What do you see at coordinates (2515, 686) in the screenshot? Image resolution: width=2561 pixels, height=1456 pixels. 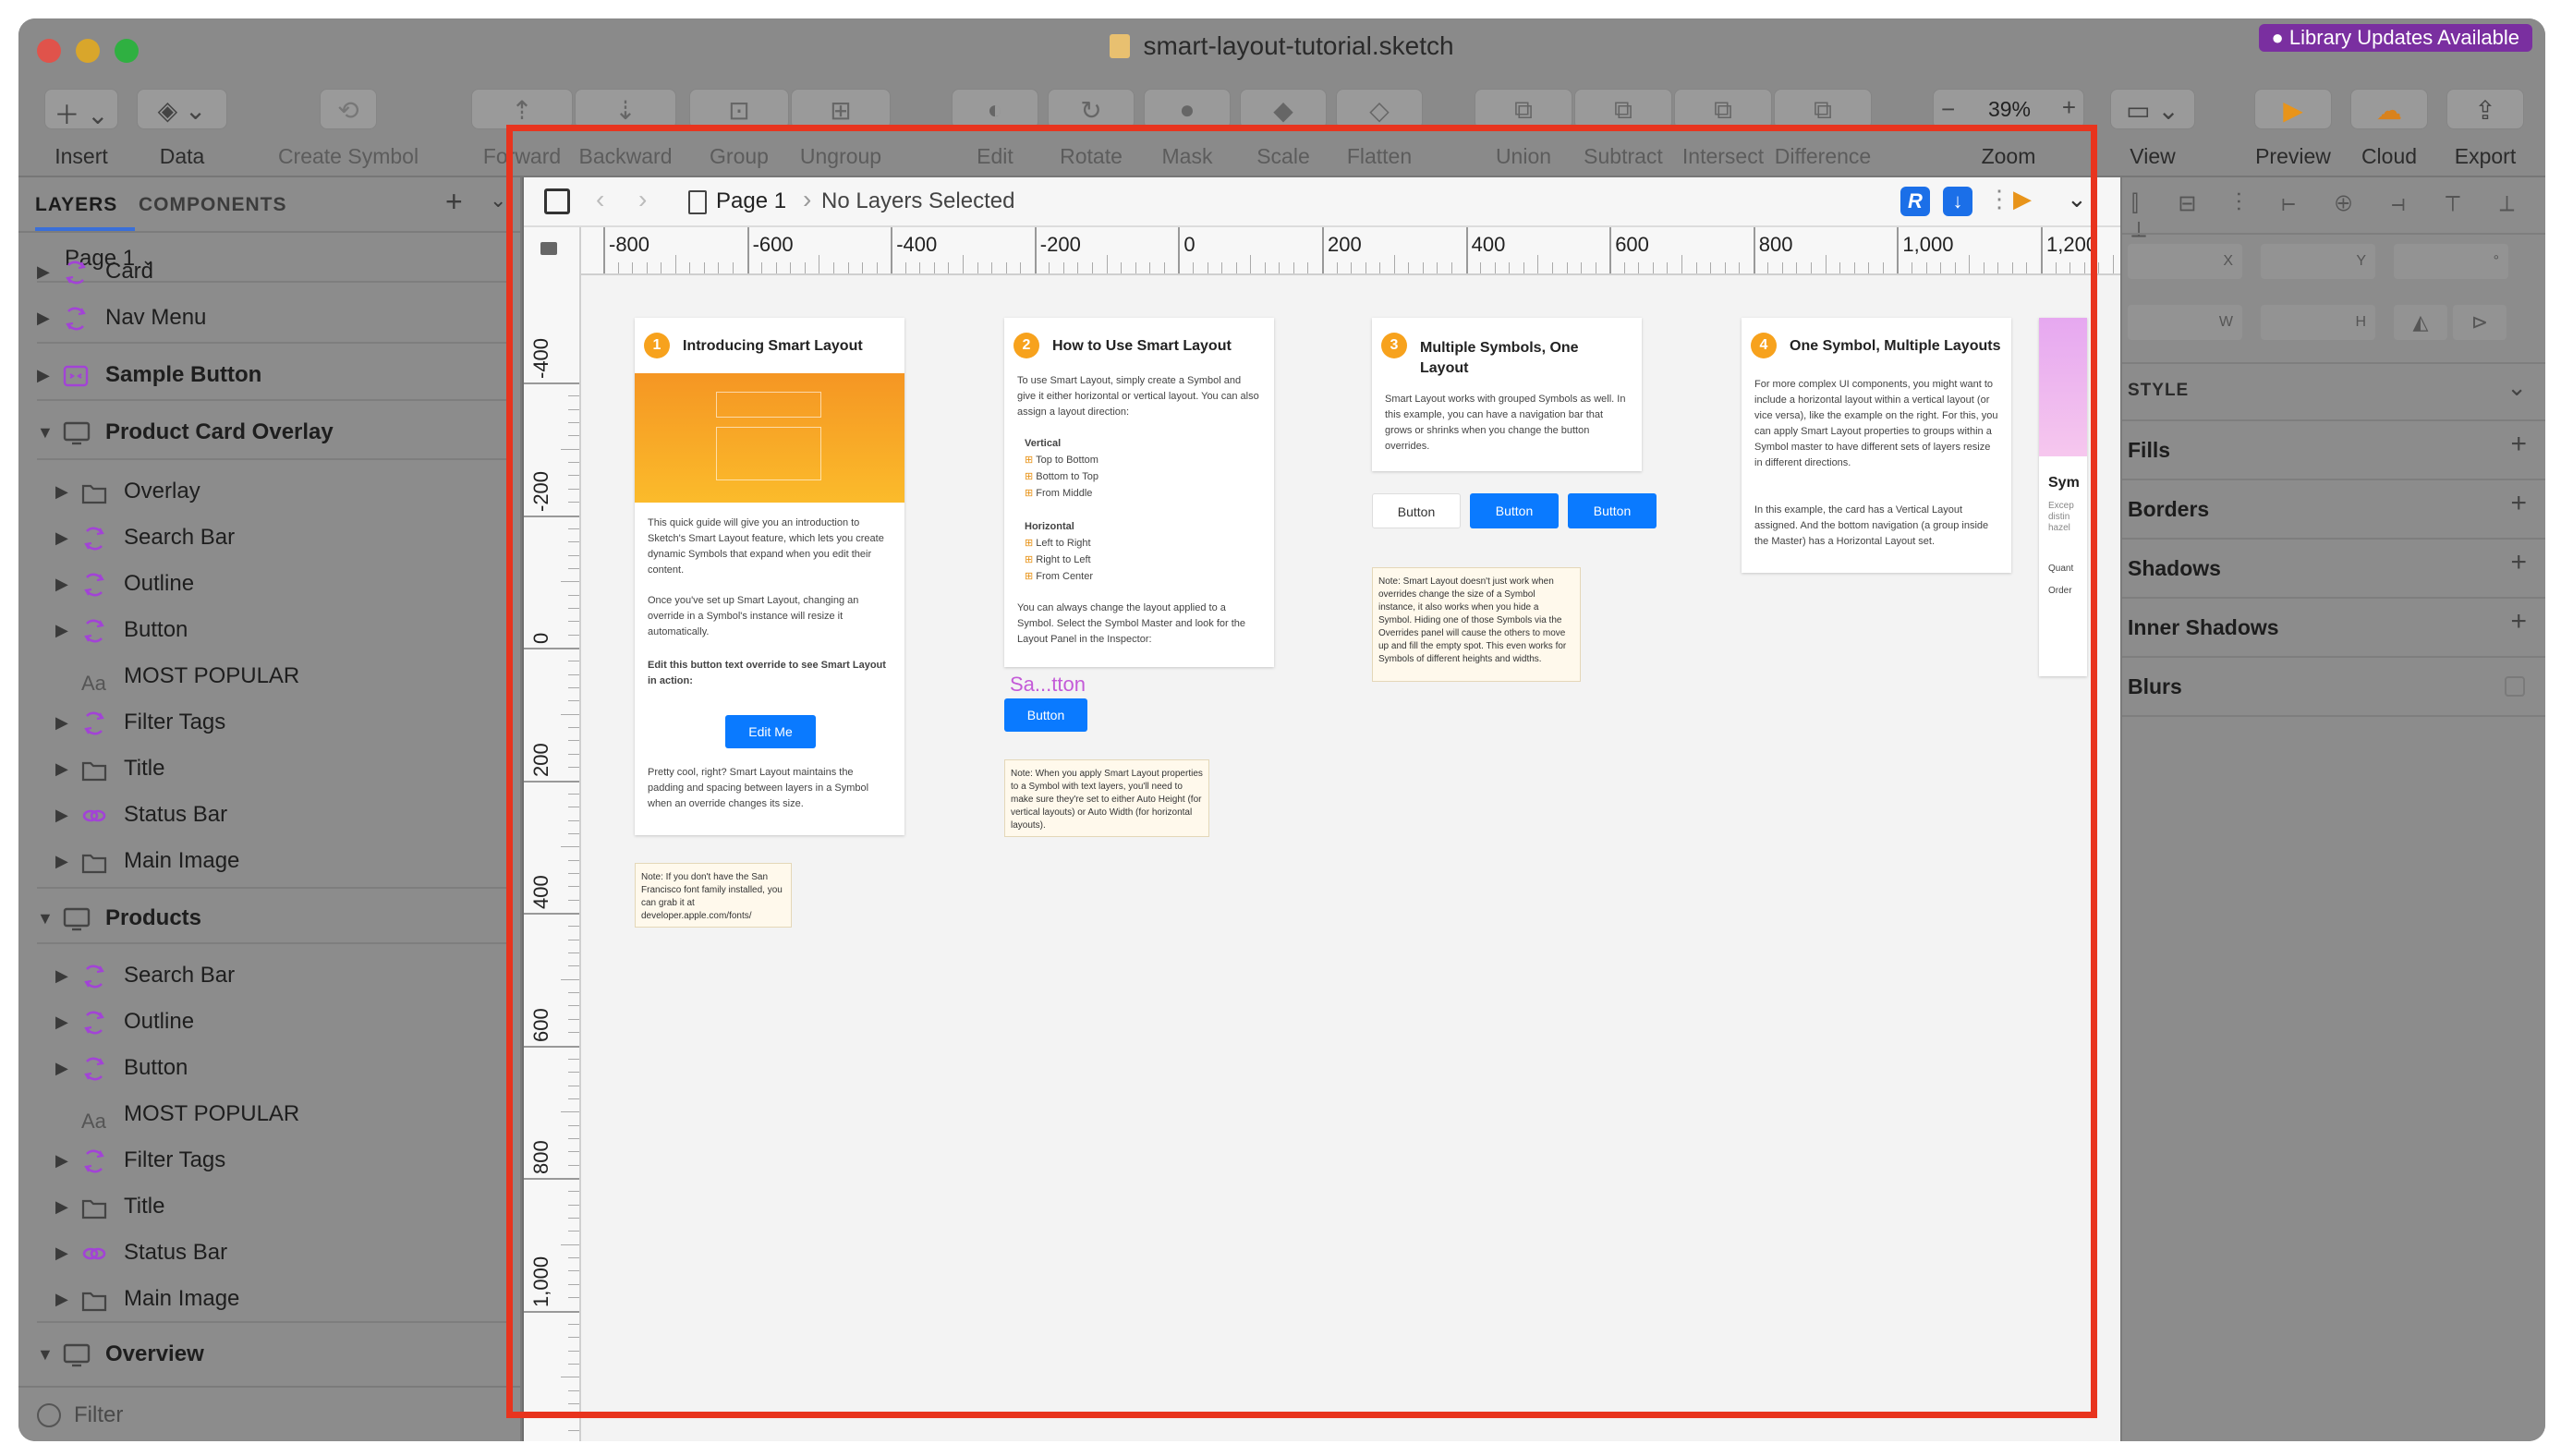 I see `blur-checkbox` at bounding box center [2515, 686].